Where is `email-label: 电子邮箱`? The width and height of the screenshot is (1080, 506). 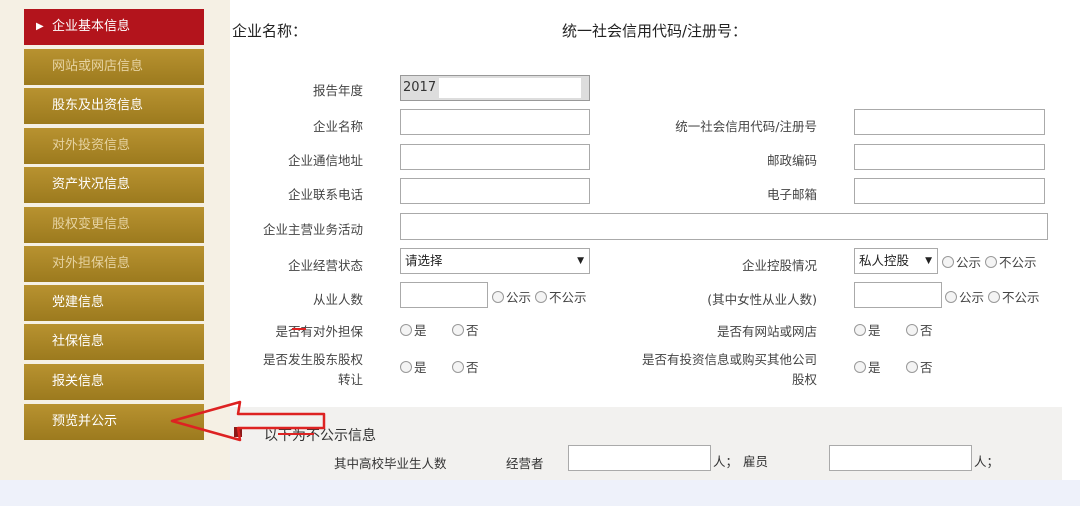
email-label: 电子邮箱 is located at coordinates (791, 194).